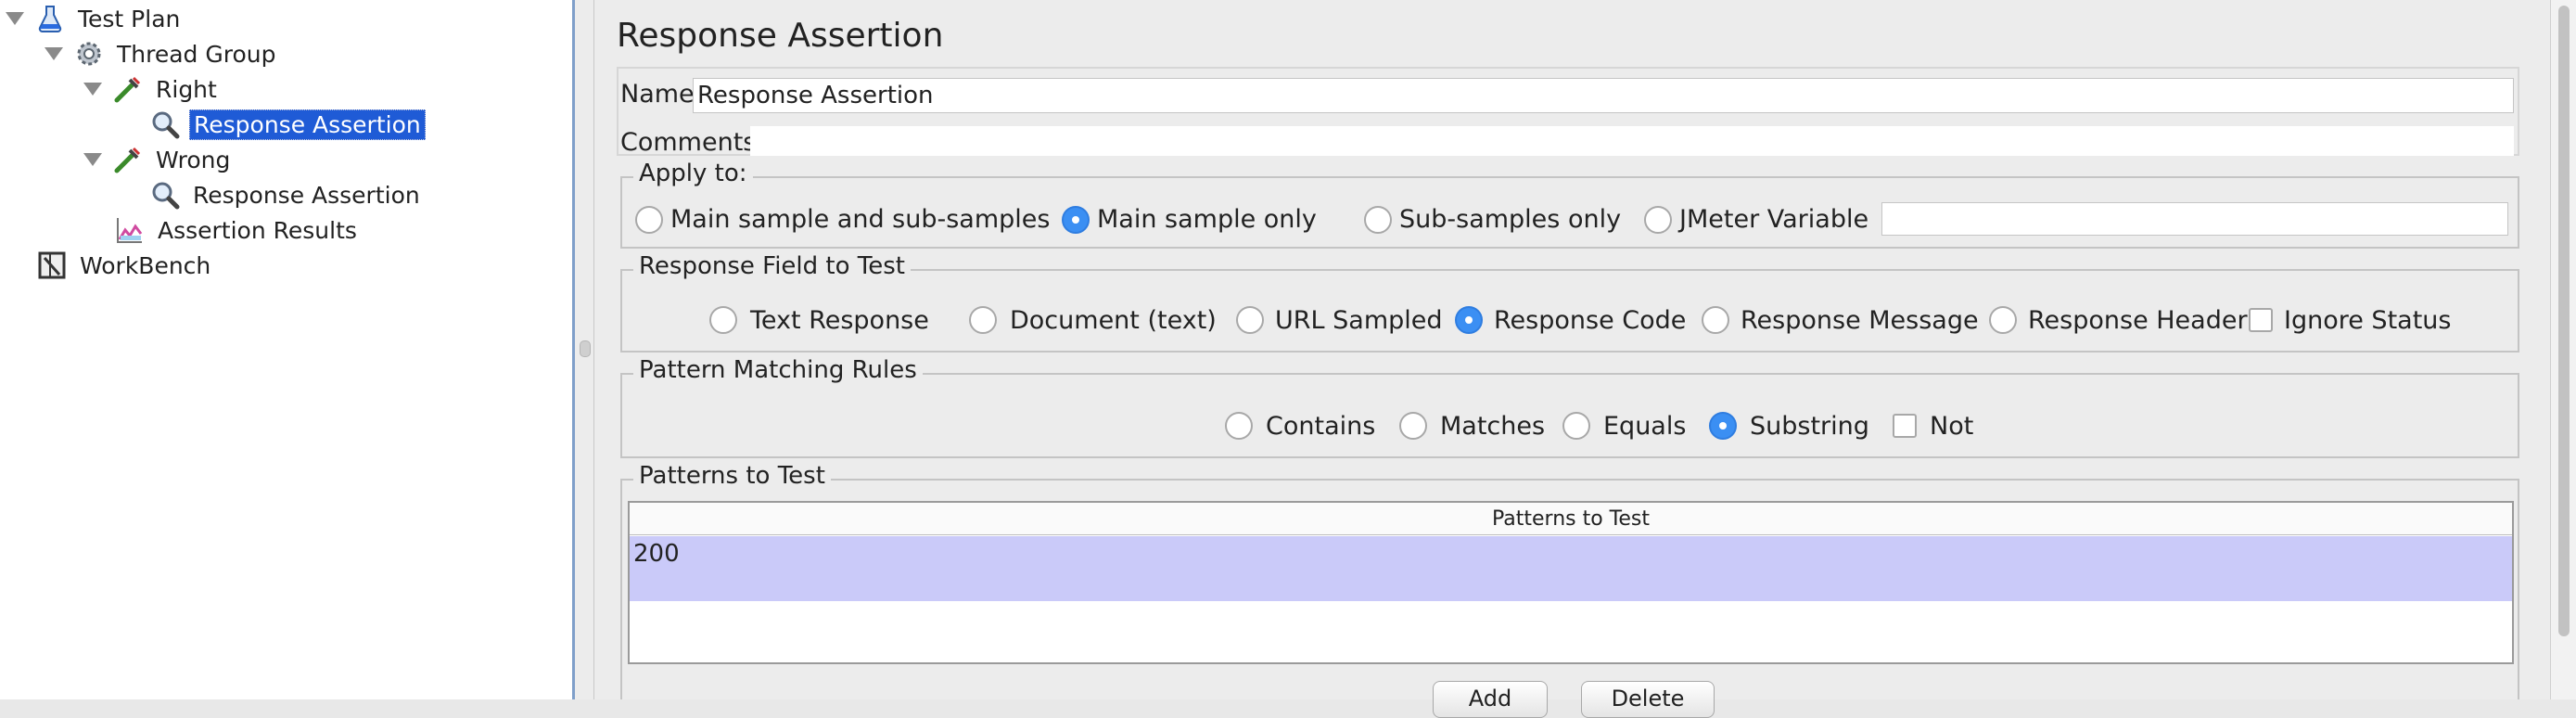 The image size is (2576, 718). I want to click on tree-item-test-plan: Test Plan, so click(95, 18).